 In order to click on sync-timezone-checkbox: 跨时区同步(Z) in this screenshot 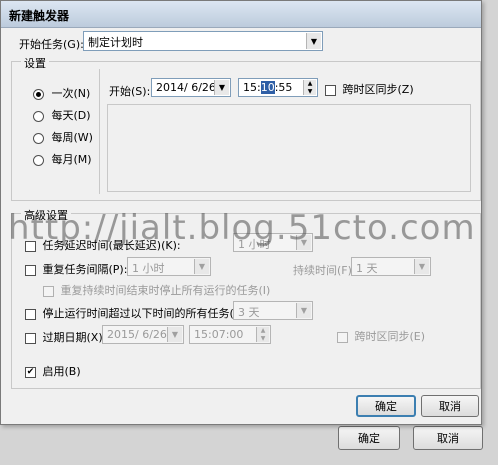, I will do `click(369, 89)`.